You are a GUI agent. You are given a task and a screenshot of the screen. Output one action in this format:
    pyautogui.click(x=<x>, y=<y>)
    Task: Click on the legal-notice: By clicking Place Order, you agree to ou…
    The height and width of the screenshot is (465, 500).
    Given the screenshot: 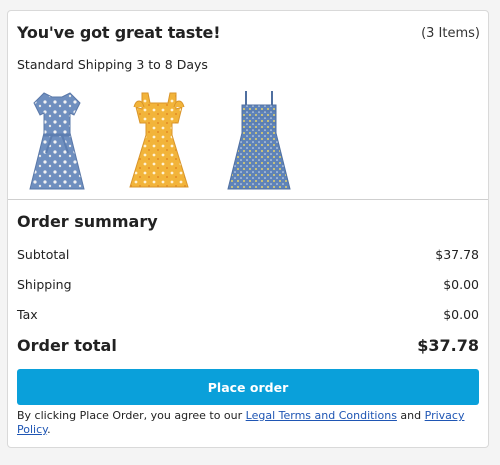 What is the action you would take?
    pyautogui.click(x=248, y=423)
    